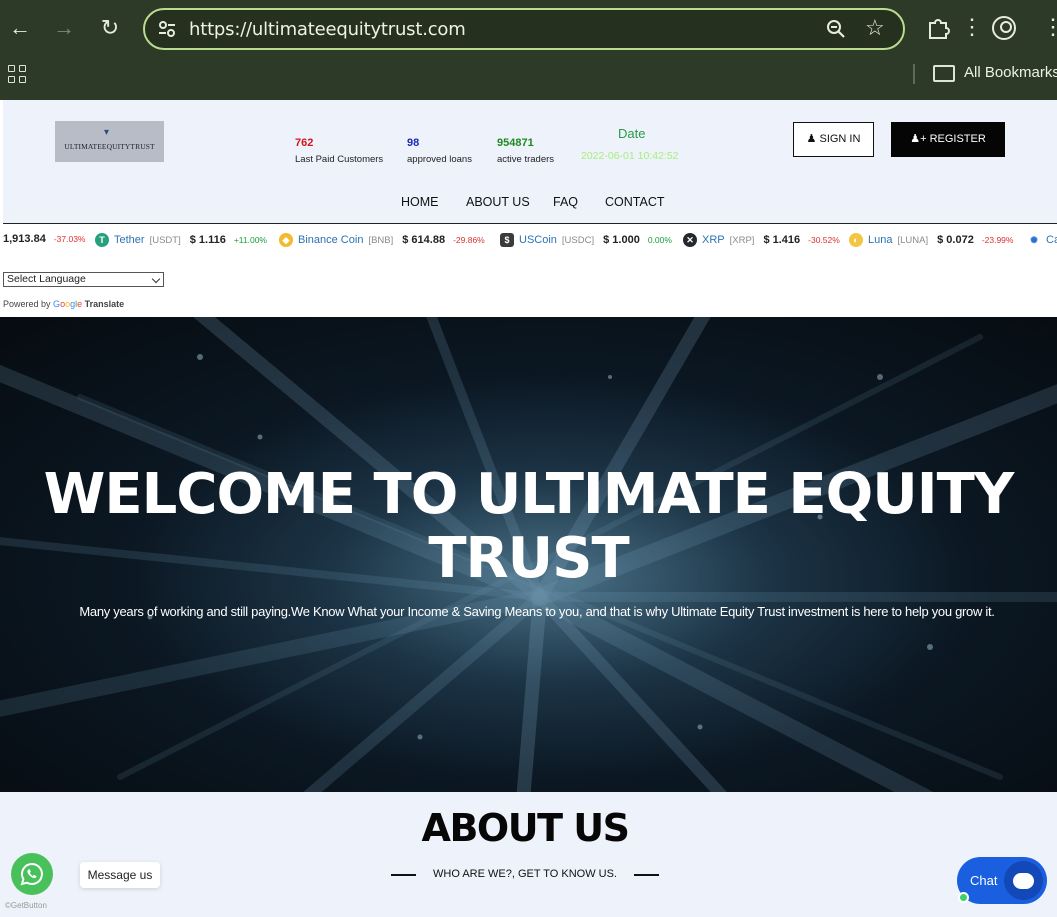  I want to click on language-select: Select Language, so click(83, 279).